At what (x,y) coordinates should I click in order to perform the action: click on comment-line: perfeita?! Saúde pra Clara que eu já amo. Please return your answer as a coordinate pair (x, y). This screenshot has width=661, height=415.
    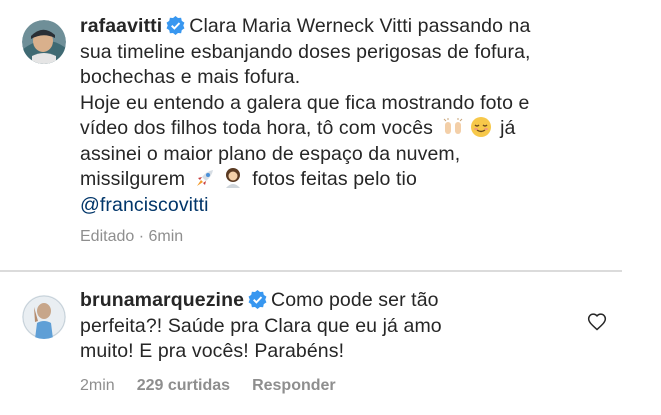
    Looking at the image, I should click on (261, 325).